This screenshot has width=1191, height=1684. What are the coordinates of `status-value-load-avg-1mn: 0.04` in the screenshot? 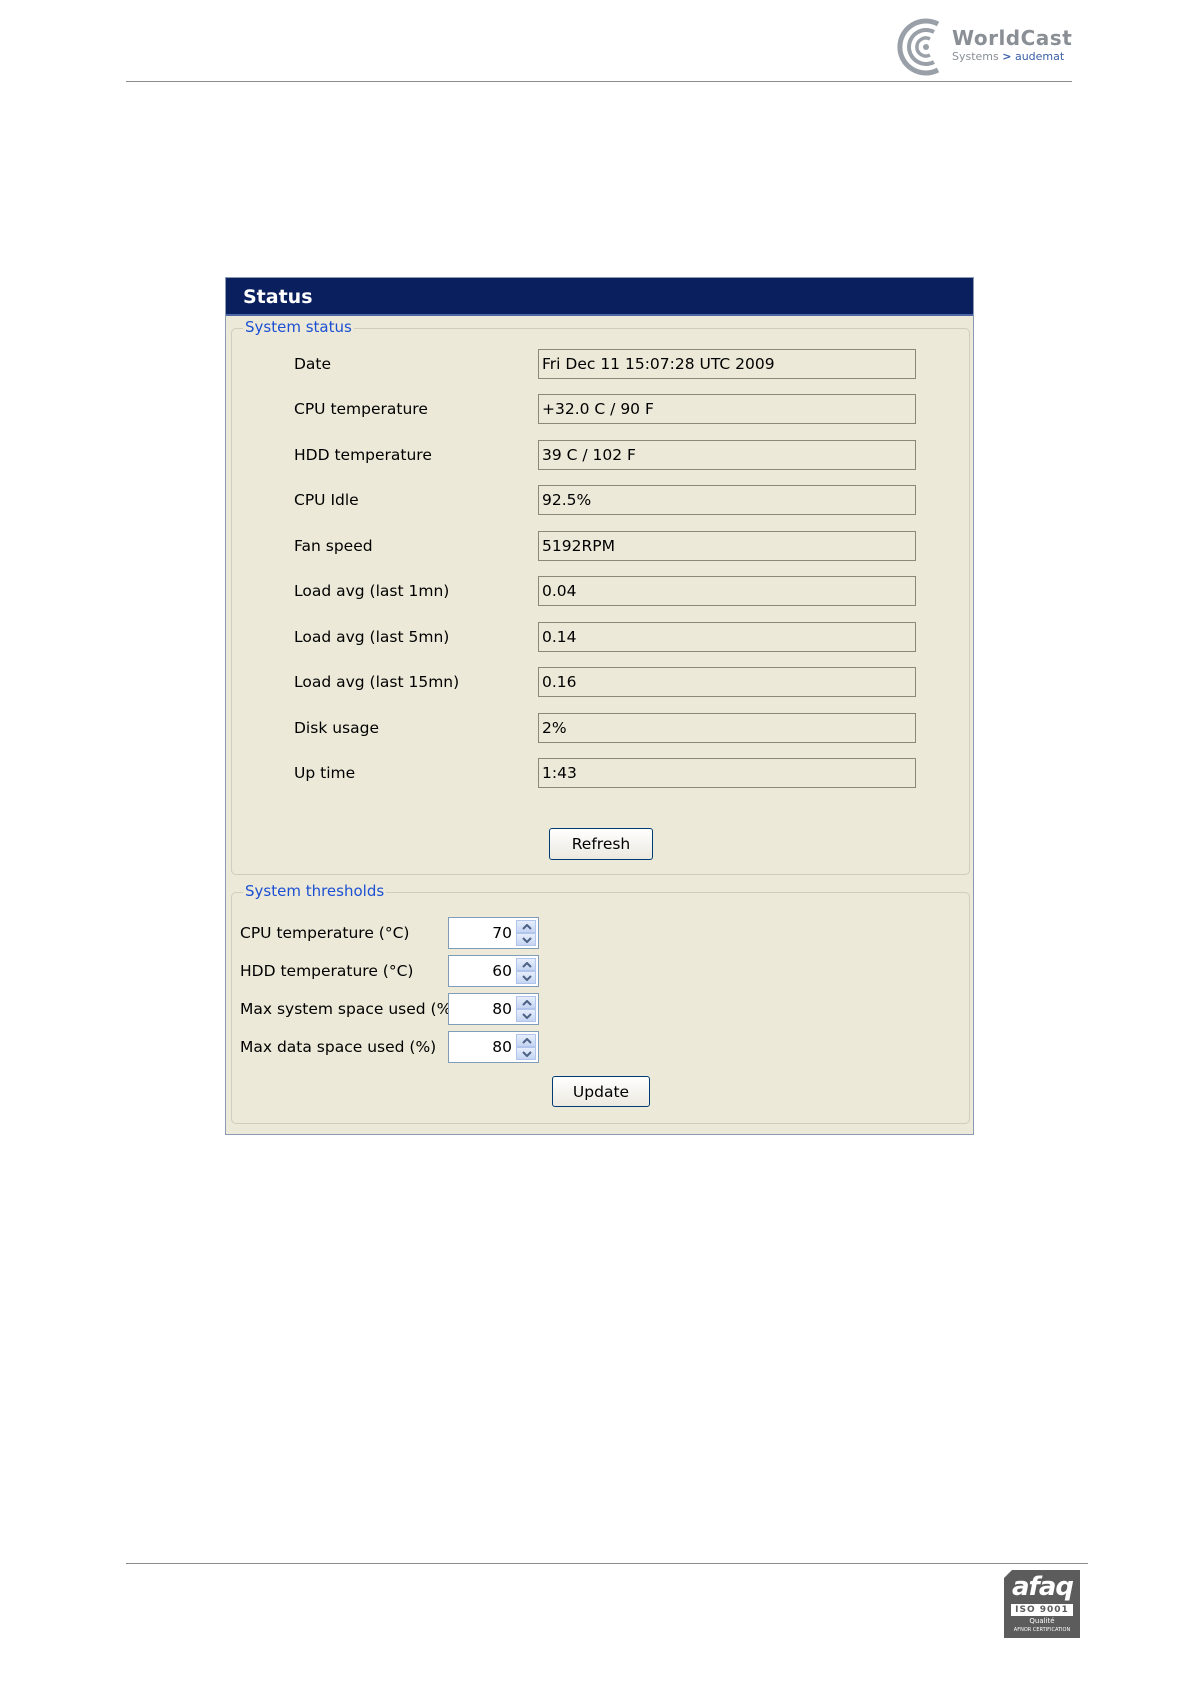 It's located at (727, 591).